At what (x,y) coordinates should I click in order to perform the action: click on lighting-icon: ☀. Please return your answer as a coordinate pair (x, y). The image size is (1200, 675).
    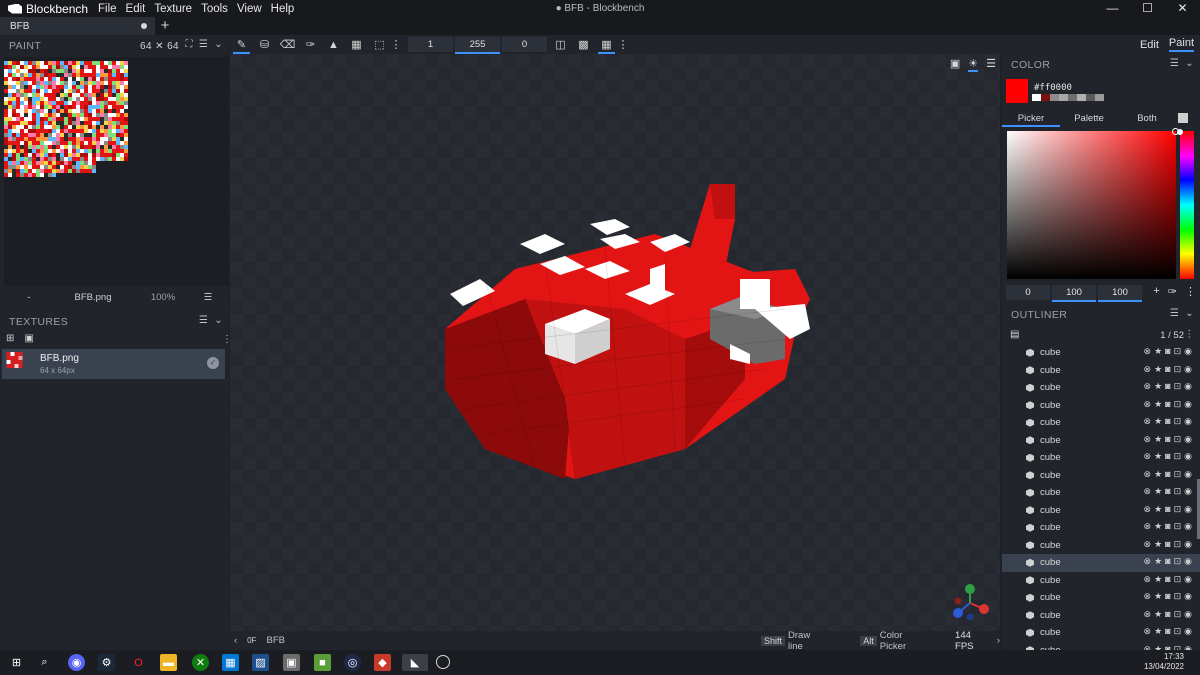
    Looking at the image, I should click on (973, 64).